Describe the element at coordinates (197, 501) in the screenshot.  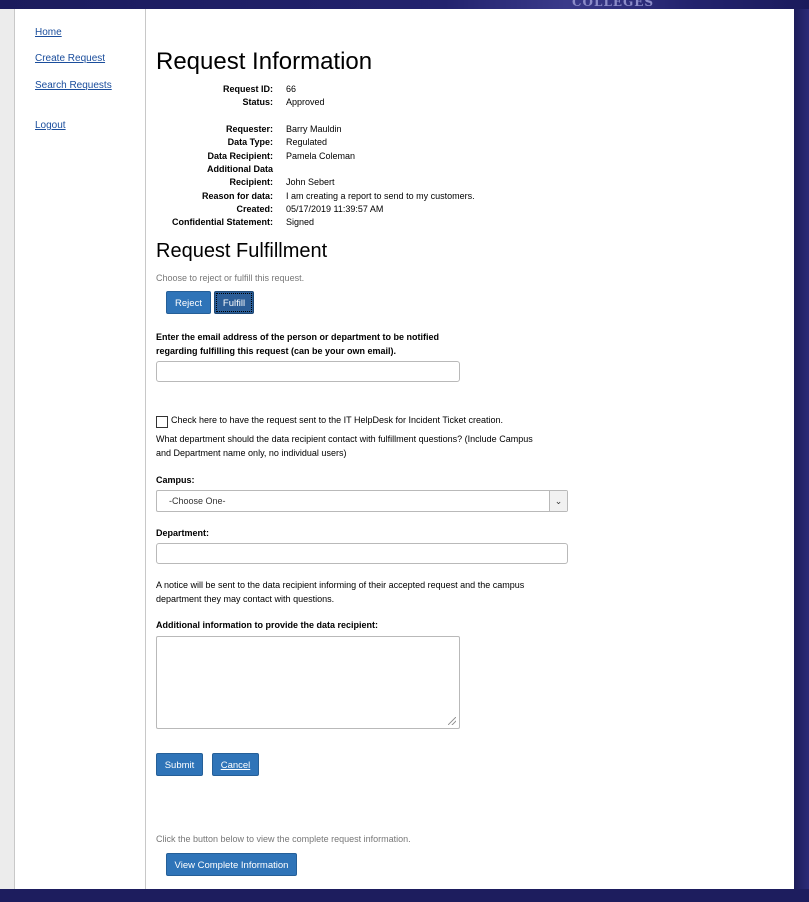
I see `campus-selected-value: -Choose One-` at that location.